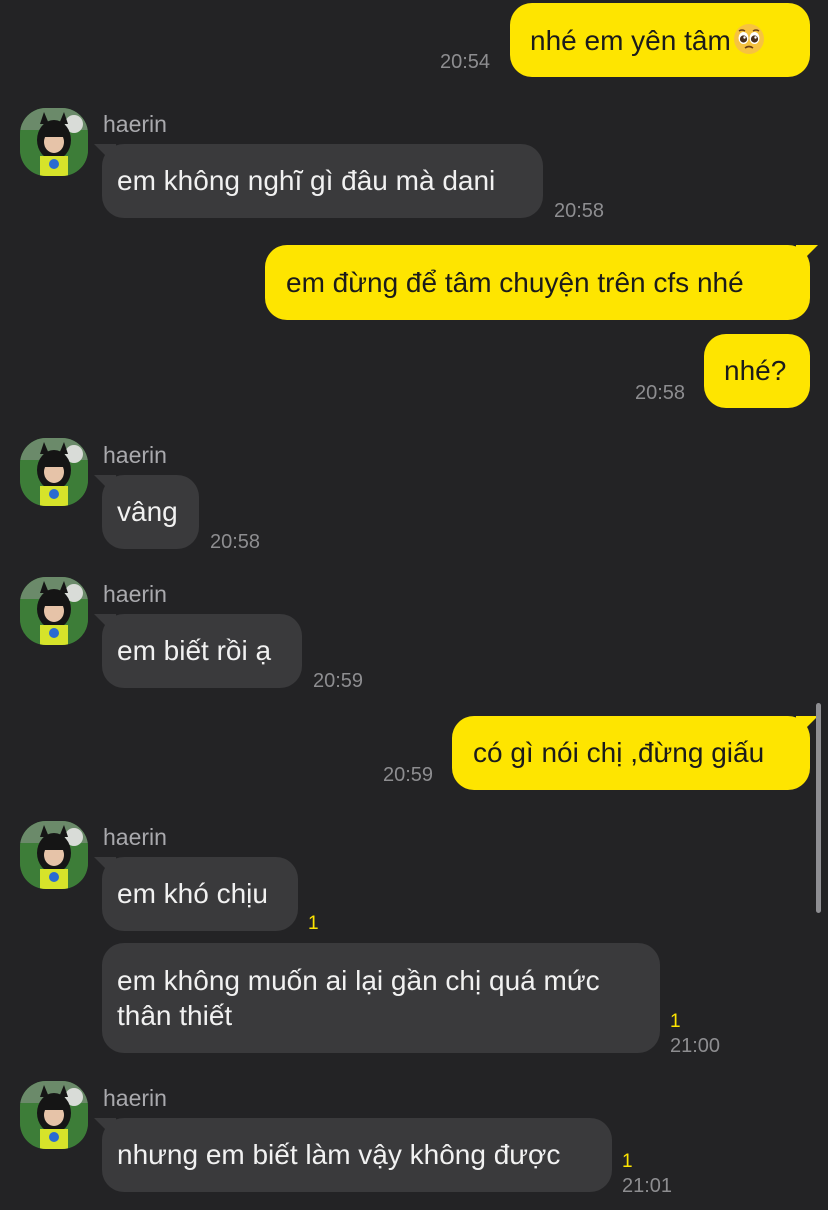  Describe the element at coordinates (339, 1154) in the screenshot. I see `message-text: nhưng em biết làm vậy không được` at that location.